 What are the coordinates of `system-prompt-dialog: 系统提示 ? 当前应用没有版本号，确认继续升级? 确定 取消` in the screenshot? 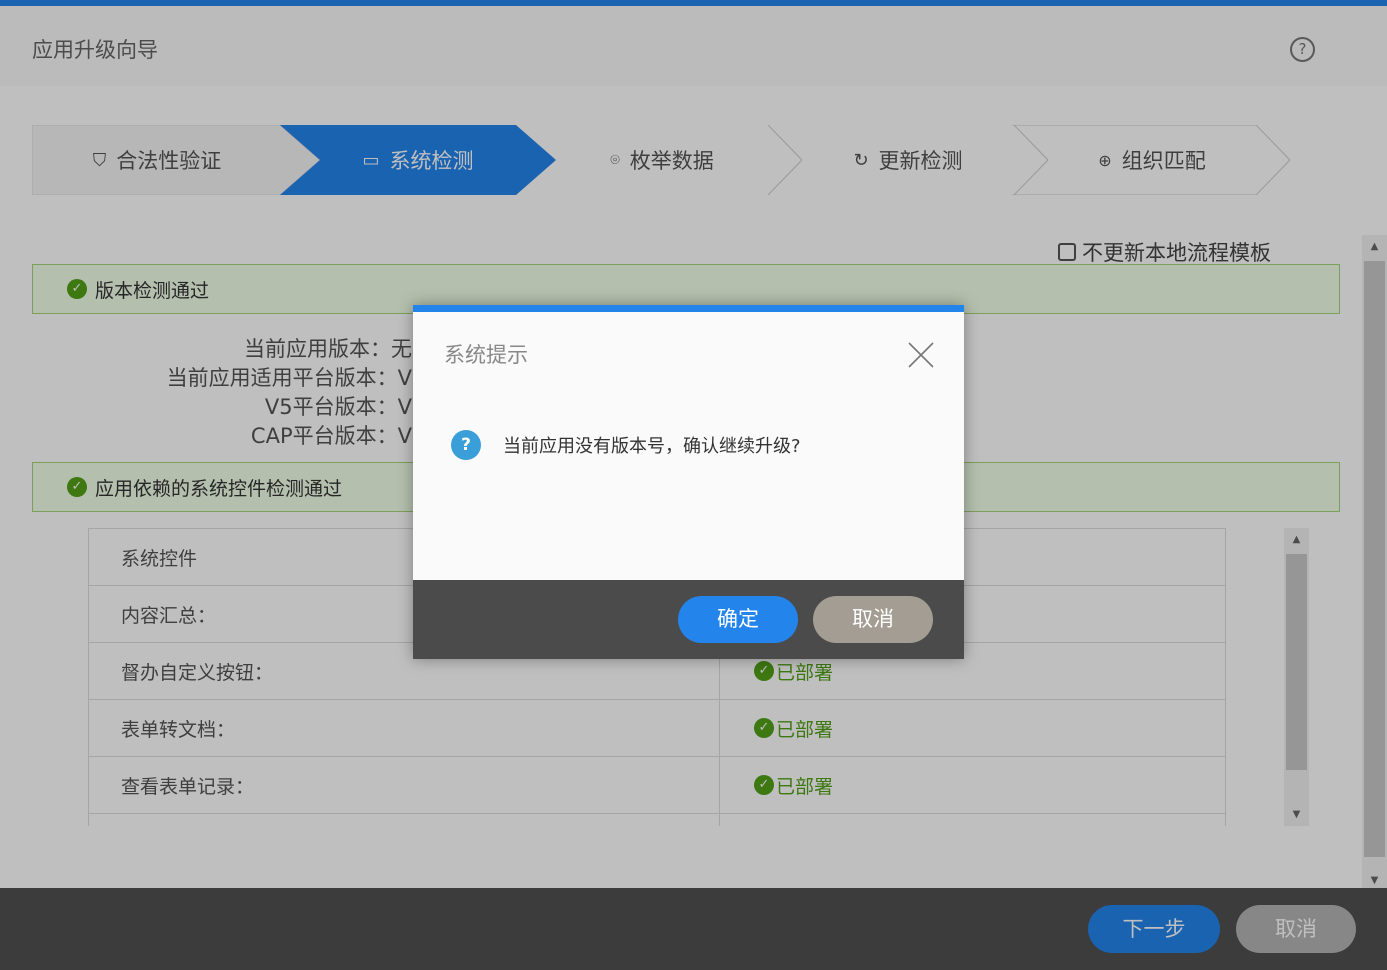 It's located at (688, 482).